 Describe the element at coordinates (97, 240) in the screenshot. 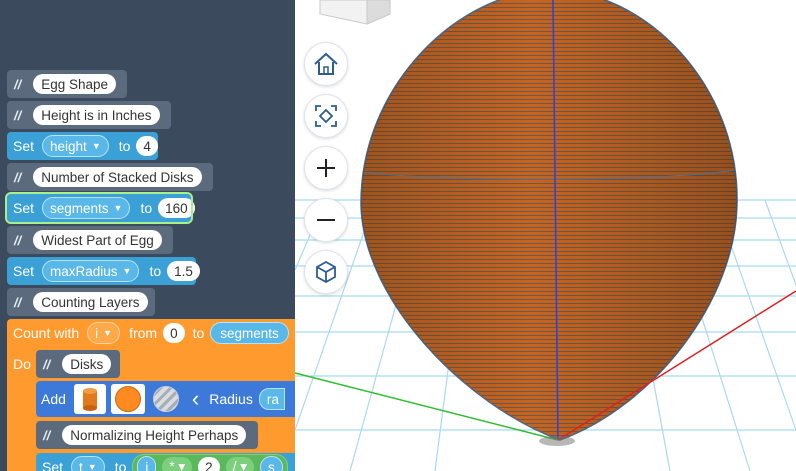

I see `comment-text: Widest Part of Egg` at that location.